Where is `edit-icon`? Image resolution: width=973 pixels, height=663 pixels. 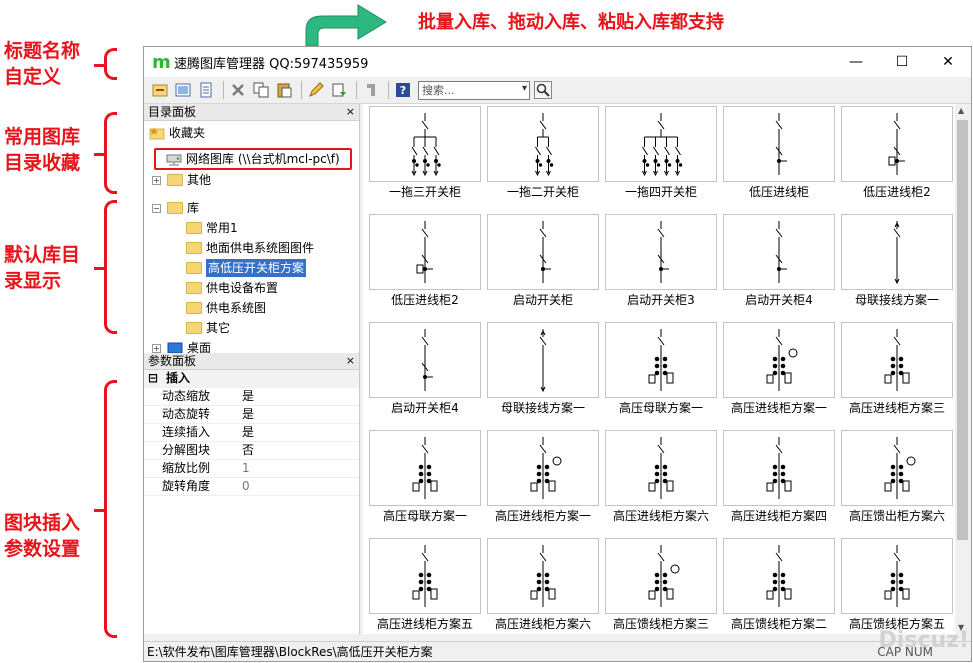
edit-icon is located at coordinates (316, 90).